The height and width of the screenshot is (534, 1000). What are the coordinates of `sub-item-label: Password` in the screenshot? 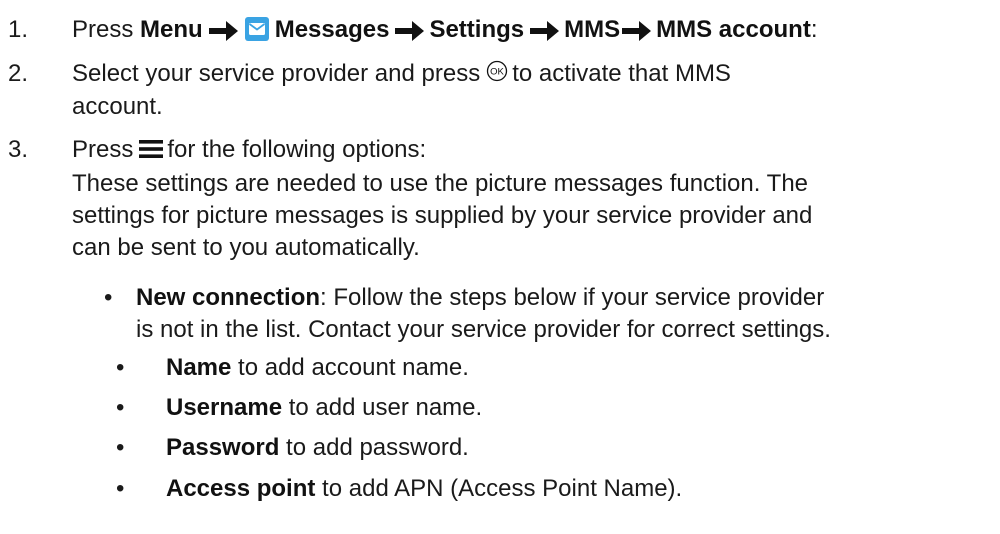 It's located at (223, 447).